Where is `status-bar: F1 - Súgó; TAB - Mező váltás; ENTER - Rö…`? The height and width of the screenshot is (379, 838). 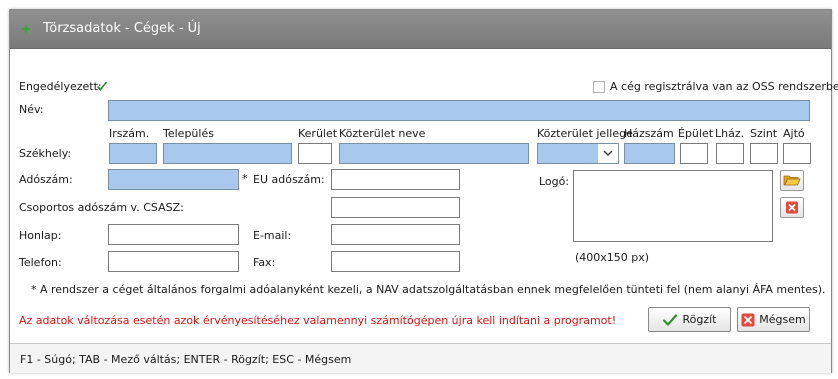 status-bar: F1 - Súgó; TAB - Mező váltás; ENTER - Rö… is located at coordinates (420, 358).